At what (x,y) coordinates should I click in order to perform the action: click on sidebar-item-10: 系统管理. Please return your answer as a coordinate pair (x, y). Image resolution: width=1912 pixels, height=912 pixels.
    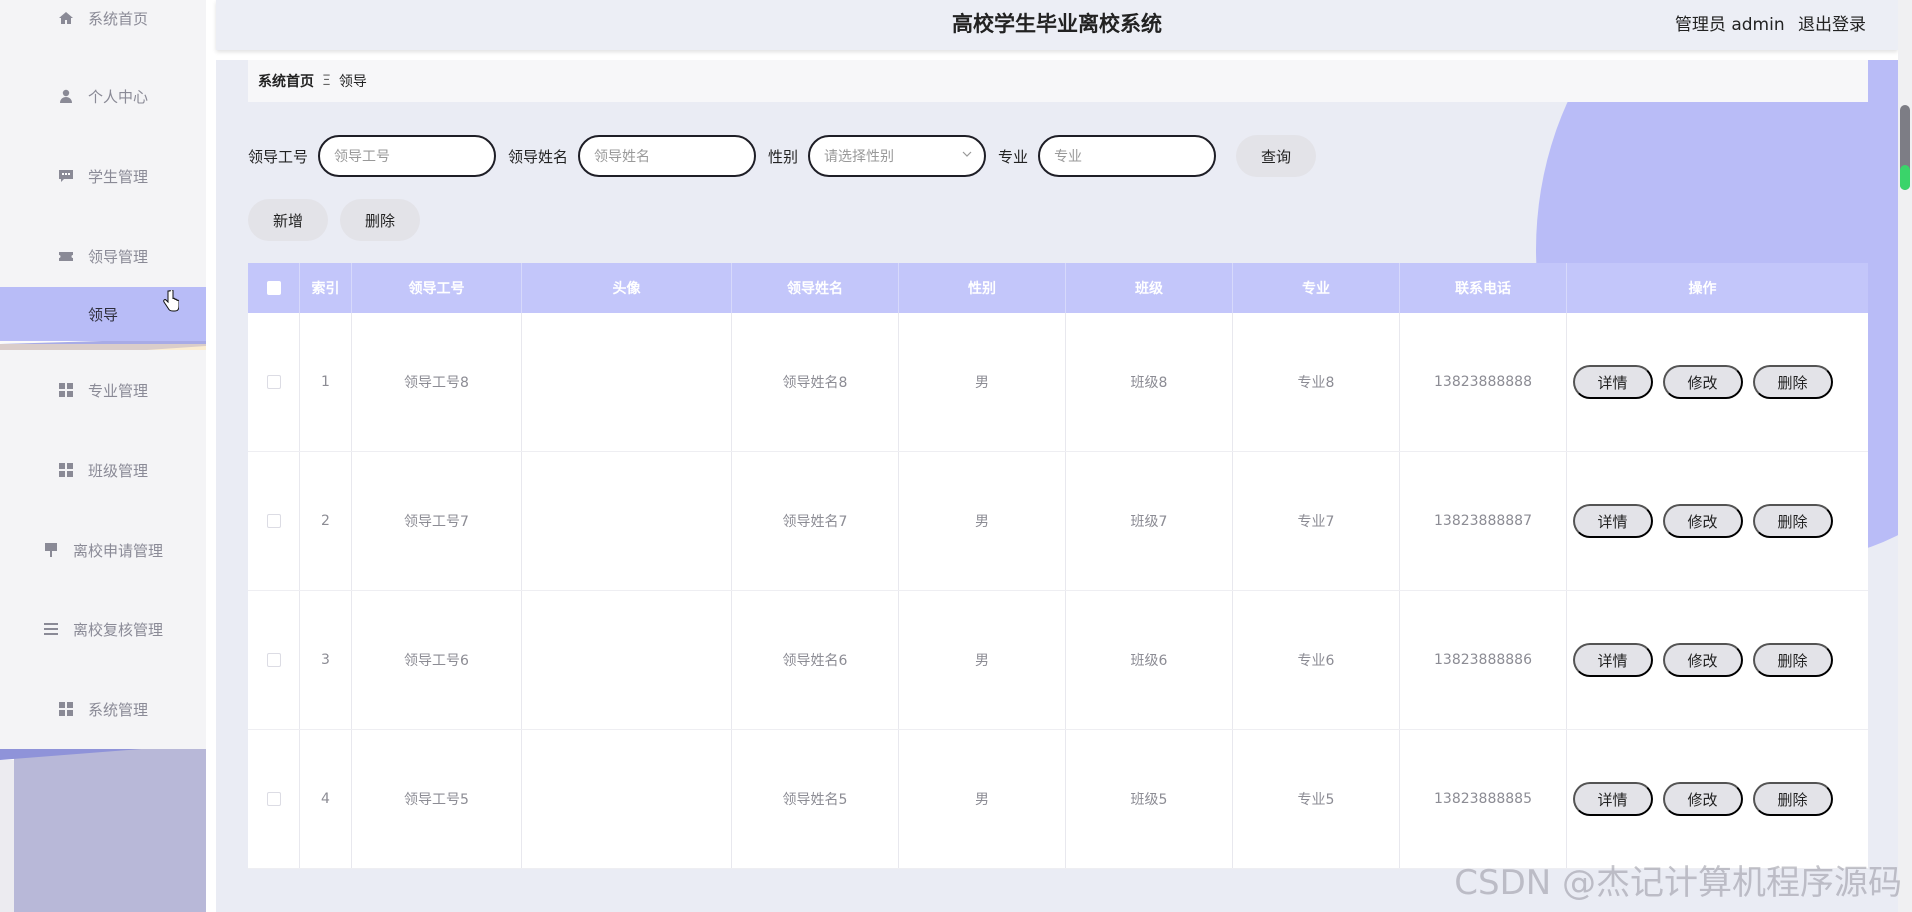
    Looking at the image, I should click on (103, 709).